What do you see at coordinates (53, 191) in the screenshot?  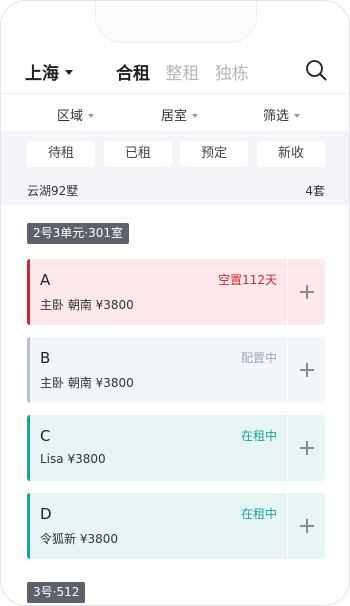 I see `building-name: 云湖92墅` at bounding box center [53, 191].